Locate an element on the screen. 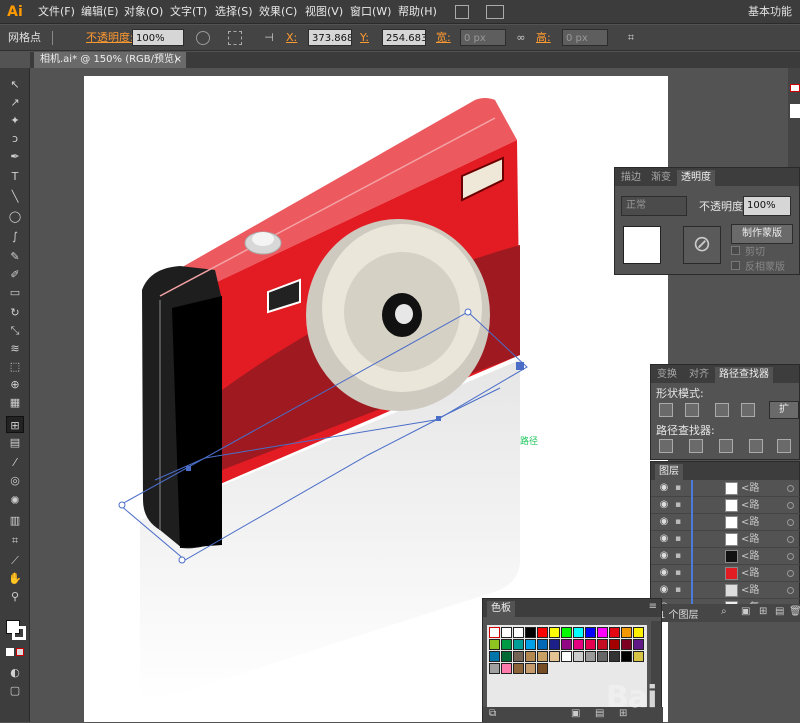  tab-pathfinder: 路径查找器 is located at coordinates (744, 375).